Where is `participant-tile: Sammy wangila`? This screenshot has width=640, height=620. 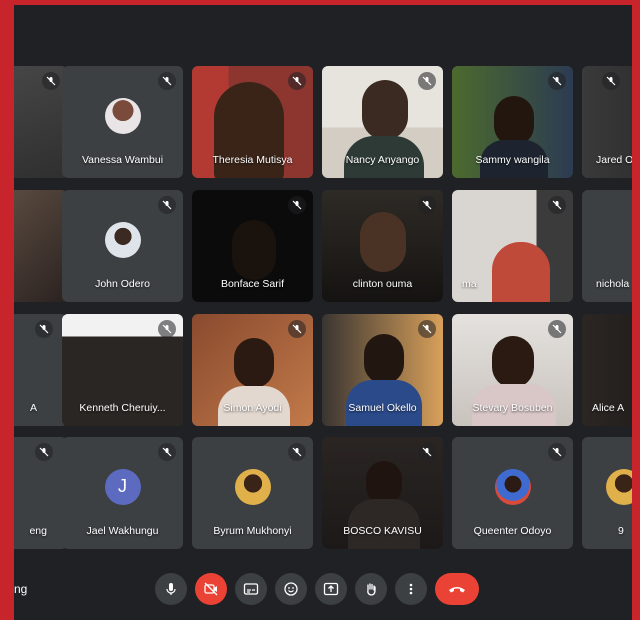
participant-tile: Sammy wangila is located at coordinates (512, 122).